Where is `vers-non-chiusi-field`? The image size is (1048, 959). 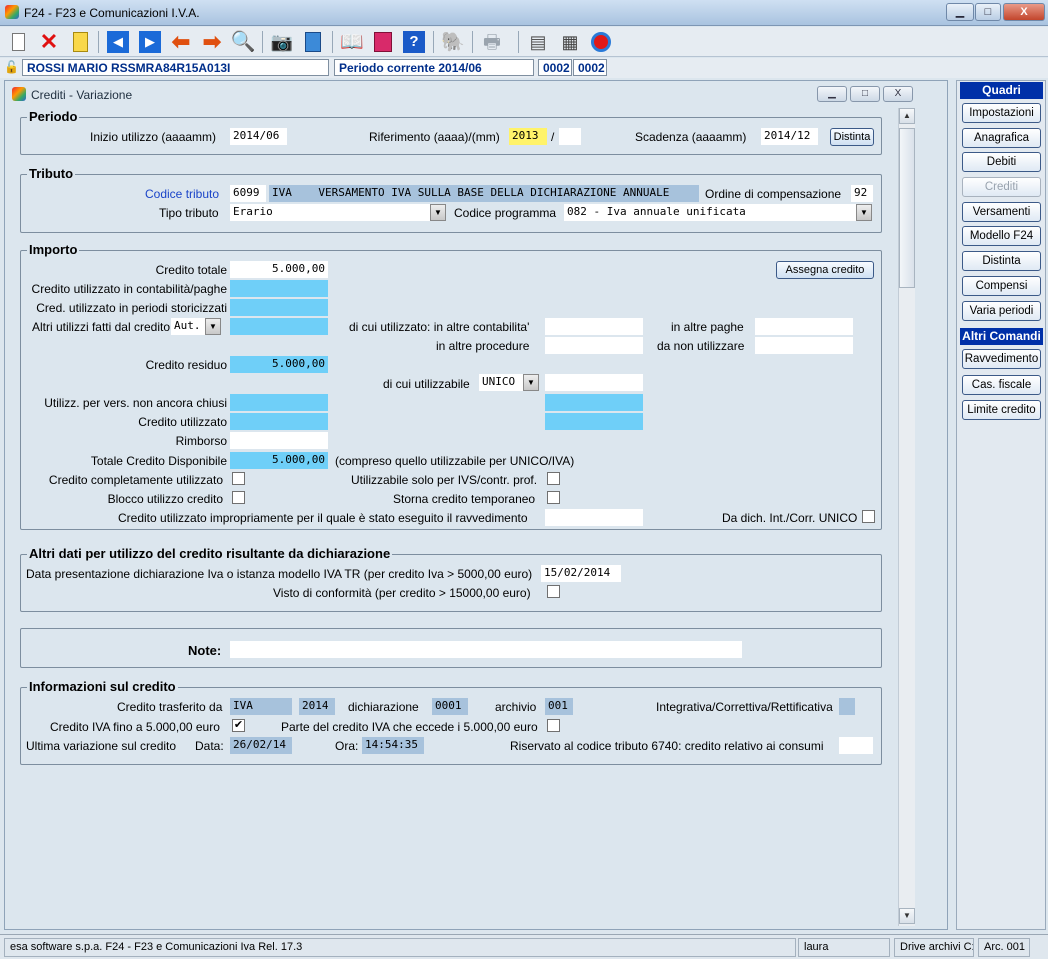 vers-non-chiusi-field is located at coordinates (279, 402).